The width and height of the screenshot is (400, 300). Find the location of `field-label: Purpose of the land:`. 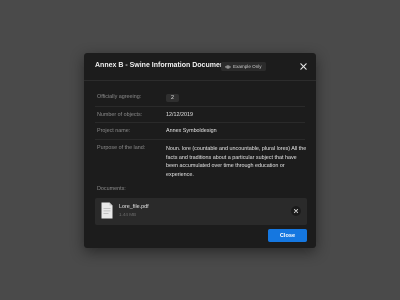

field-label: Purpose of the land: is located at coordinates (121, 148).